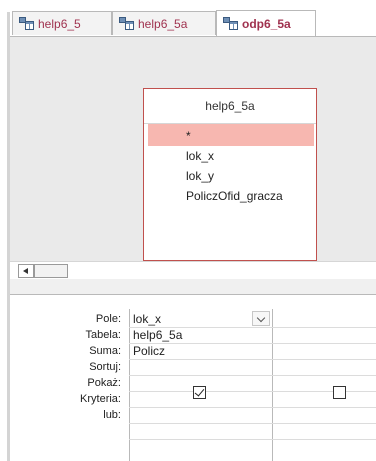 The image size is (376, 461). What do you see at coordinates (231, 135) in the screenshot?
I see `field-item-all: *` at bounding box center [231, 135].